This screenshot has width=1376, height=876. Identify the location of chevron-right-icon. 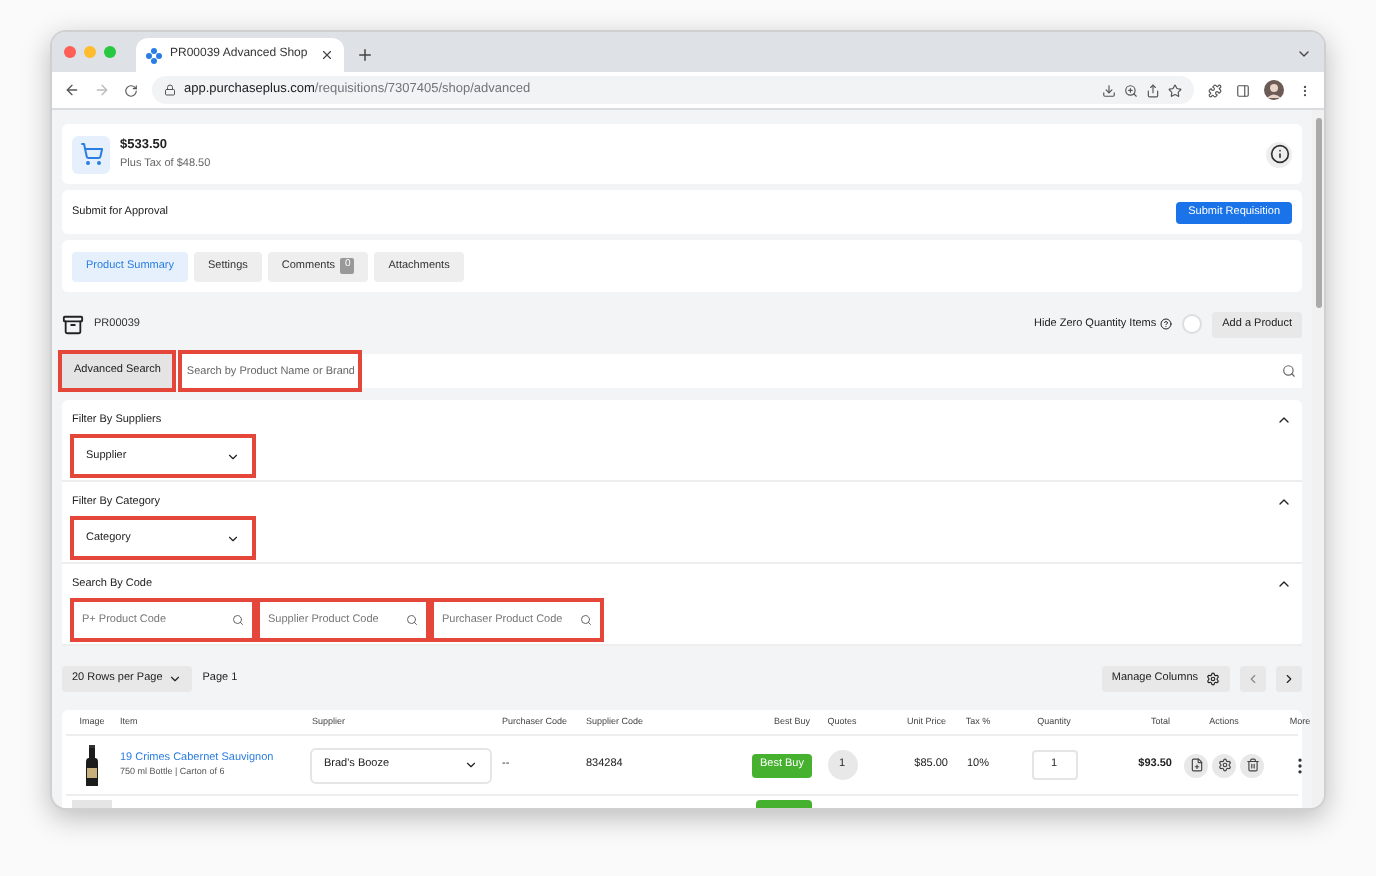
(1289, 678).